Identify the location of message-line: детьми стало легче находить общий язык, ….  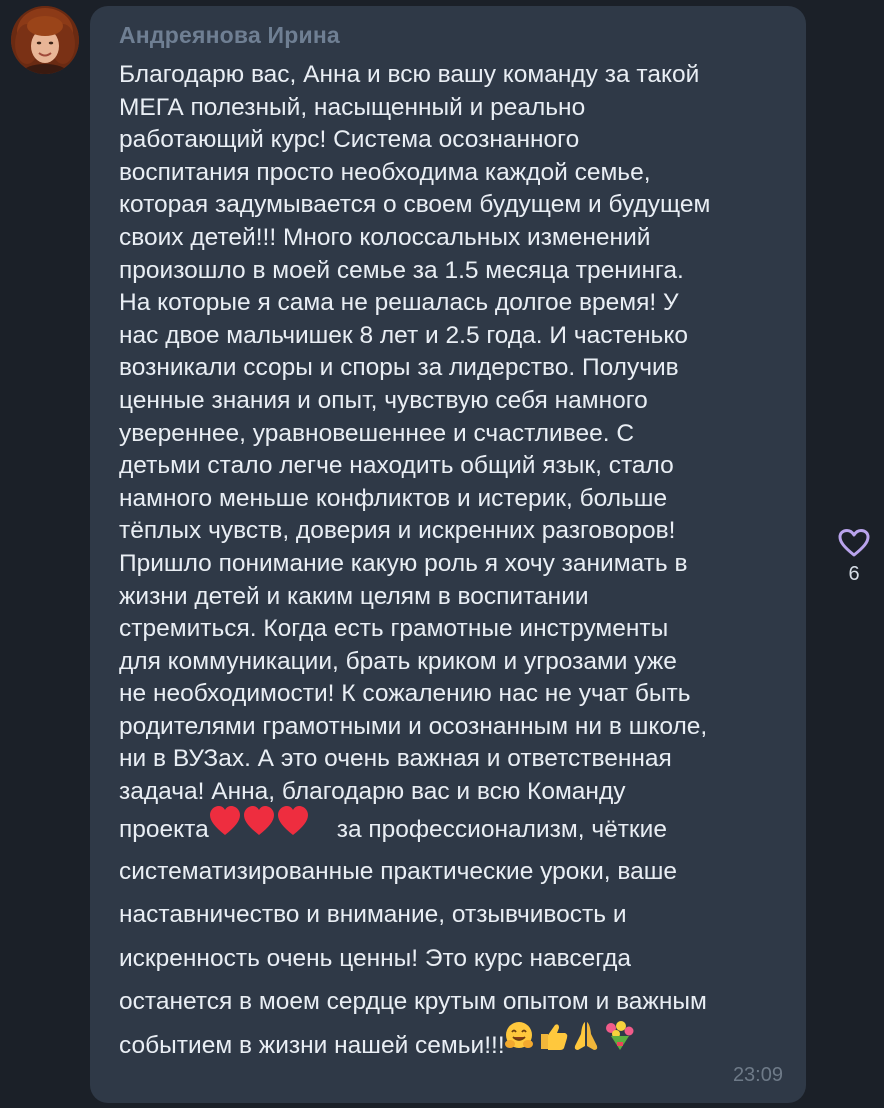
(396, 466).